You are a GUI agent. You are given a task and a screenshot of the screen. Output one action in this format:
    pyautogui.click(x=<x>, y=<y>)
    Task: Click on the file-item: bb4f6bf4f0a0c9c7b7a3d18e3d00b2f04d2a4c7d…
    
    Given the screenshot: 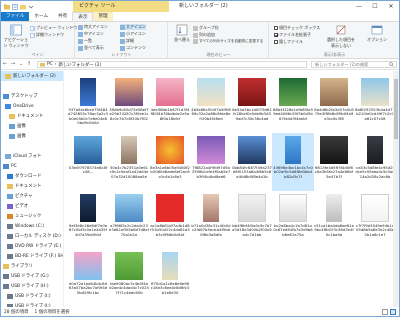 What is the action you would take?
    pyautogui.click(x=252, y=220)
    